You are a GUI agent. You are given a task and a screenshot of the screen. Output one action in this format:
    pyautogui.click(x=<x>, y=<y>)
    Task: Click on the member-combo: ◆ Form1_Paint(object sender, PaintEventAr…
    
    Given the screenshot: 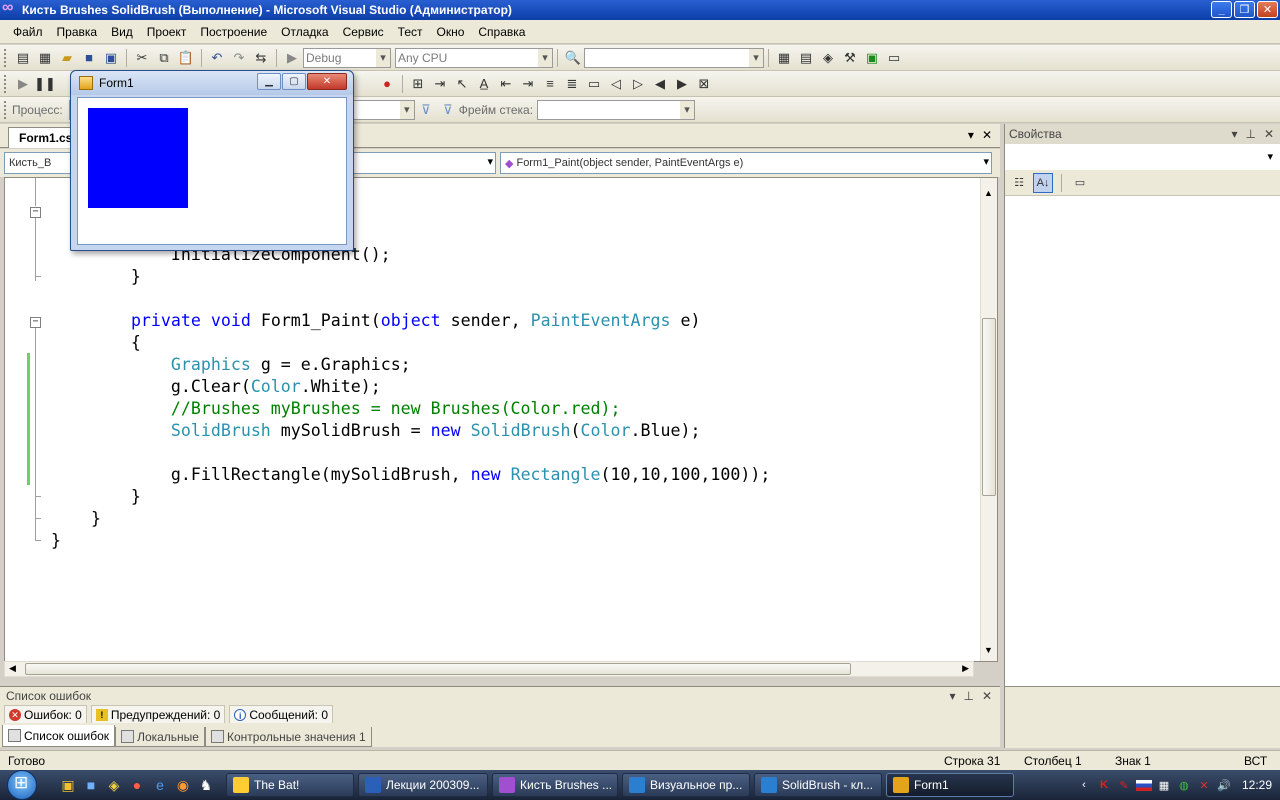 What is the action you would take?
    pyautogui.click(x=746, y=163)
    